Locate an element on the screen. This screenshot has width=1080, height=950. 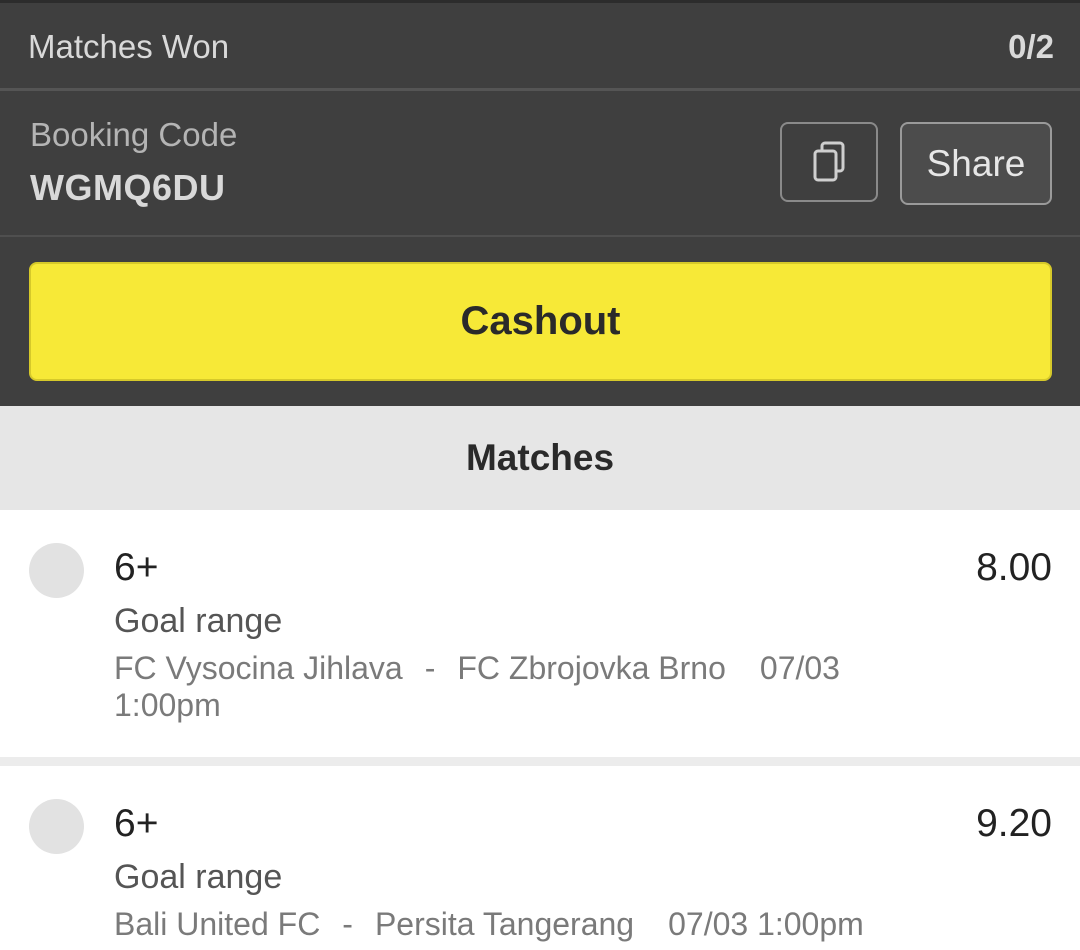
match-odds: 8.00 is located at coordinates (1014, 567).